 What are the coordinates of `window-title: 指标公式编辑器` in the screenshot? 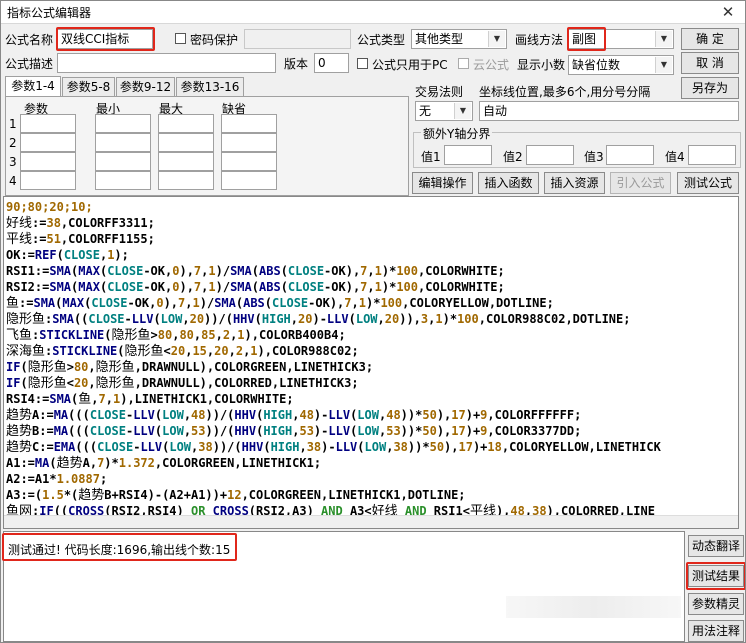 It's located at (49, 13).